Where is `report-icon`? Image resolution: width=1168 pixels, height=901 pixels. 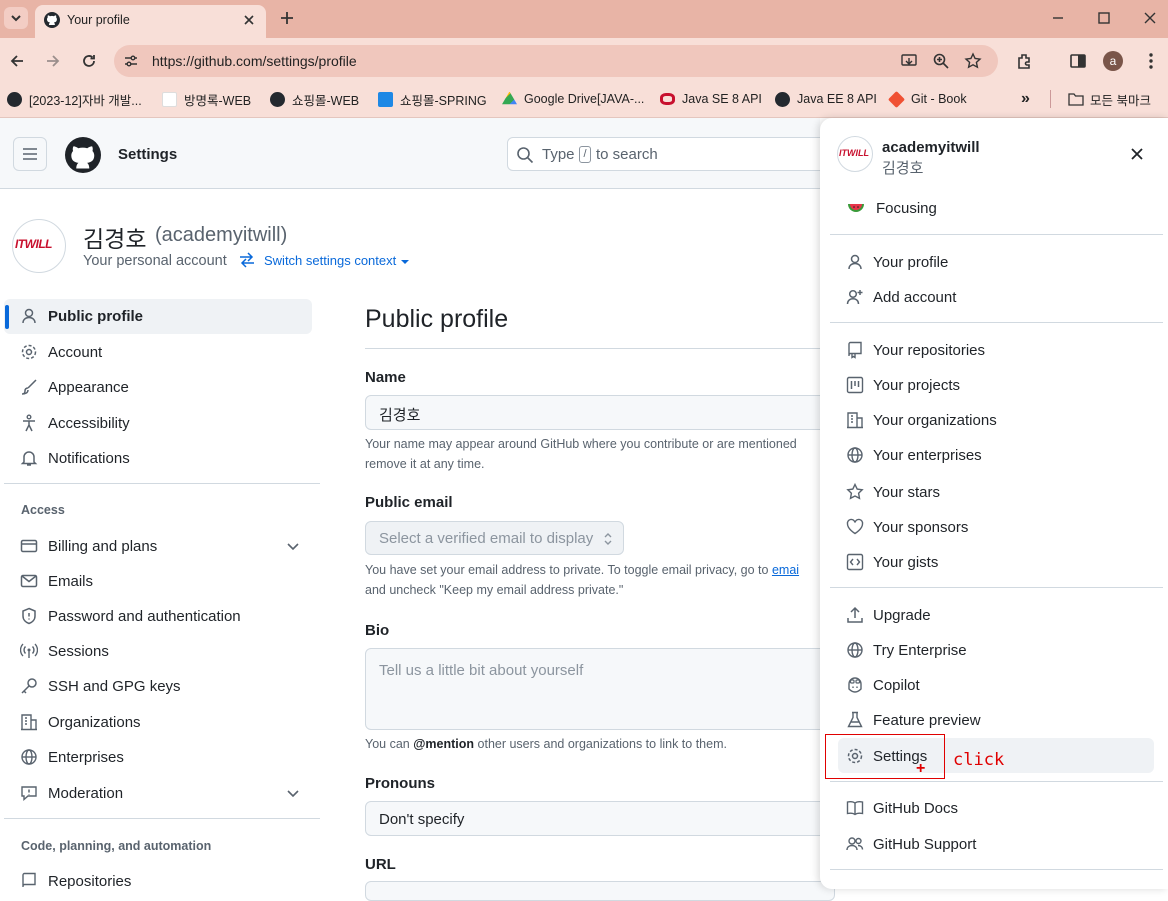
report-icon is located at coordinates (29, 794).